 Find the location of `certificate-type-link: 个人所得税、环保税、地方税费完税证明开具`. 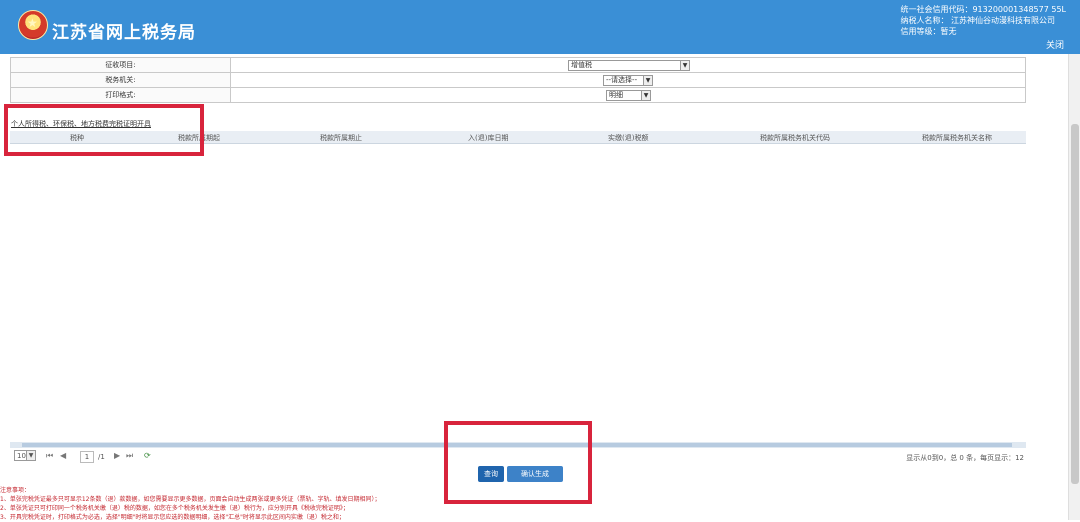

certificate-type-link: 个人所得税、环保税、地方税费完税证明开具 is located at coordinates (81, 124).